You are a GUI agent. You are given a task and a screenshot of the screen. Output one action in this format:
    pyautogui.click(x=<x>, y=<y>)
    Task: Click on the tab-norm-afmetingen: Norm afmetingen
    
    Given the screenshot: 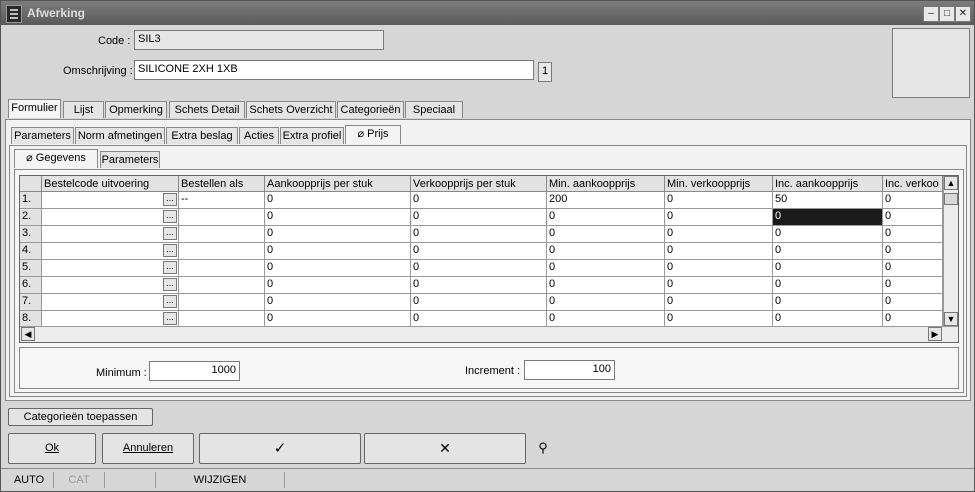 What is the action you would take?
    pyautogui.click(x=120, y=135)
    